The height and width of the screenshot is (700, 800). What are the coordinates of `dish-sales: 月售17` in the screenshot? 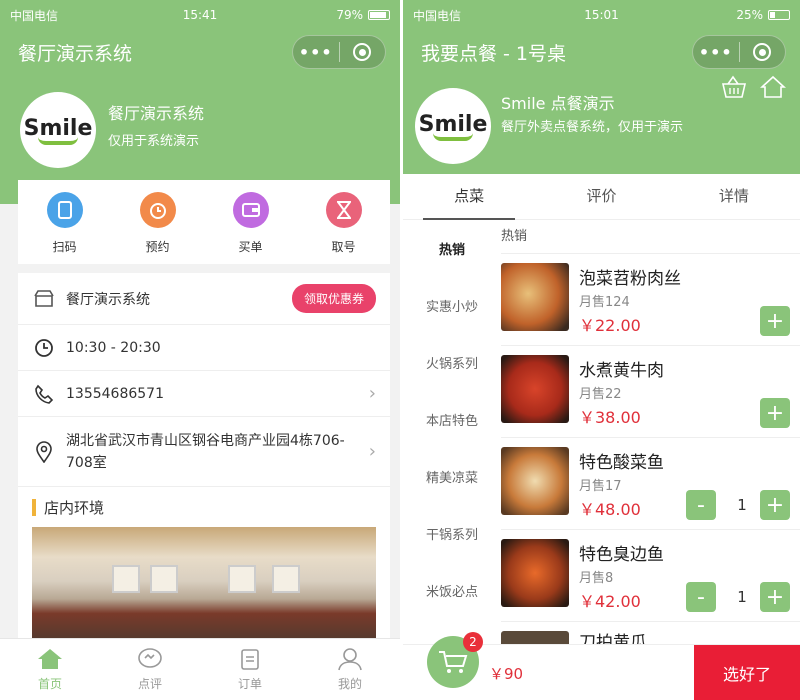 It's located at (600, 486).